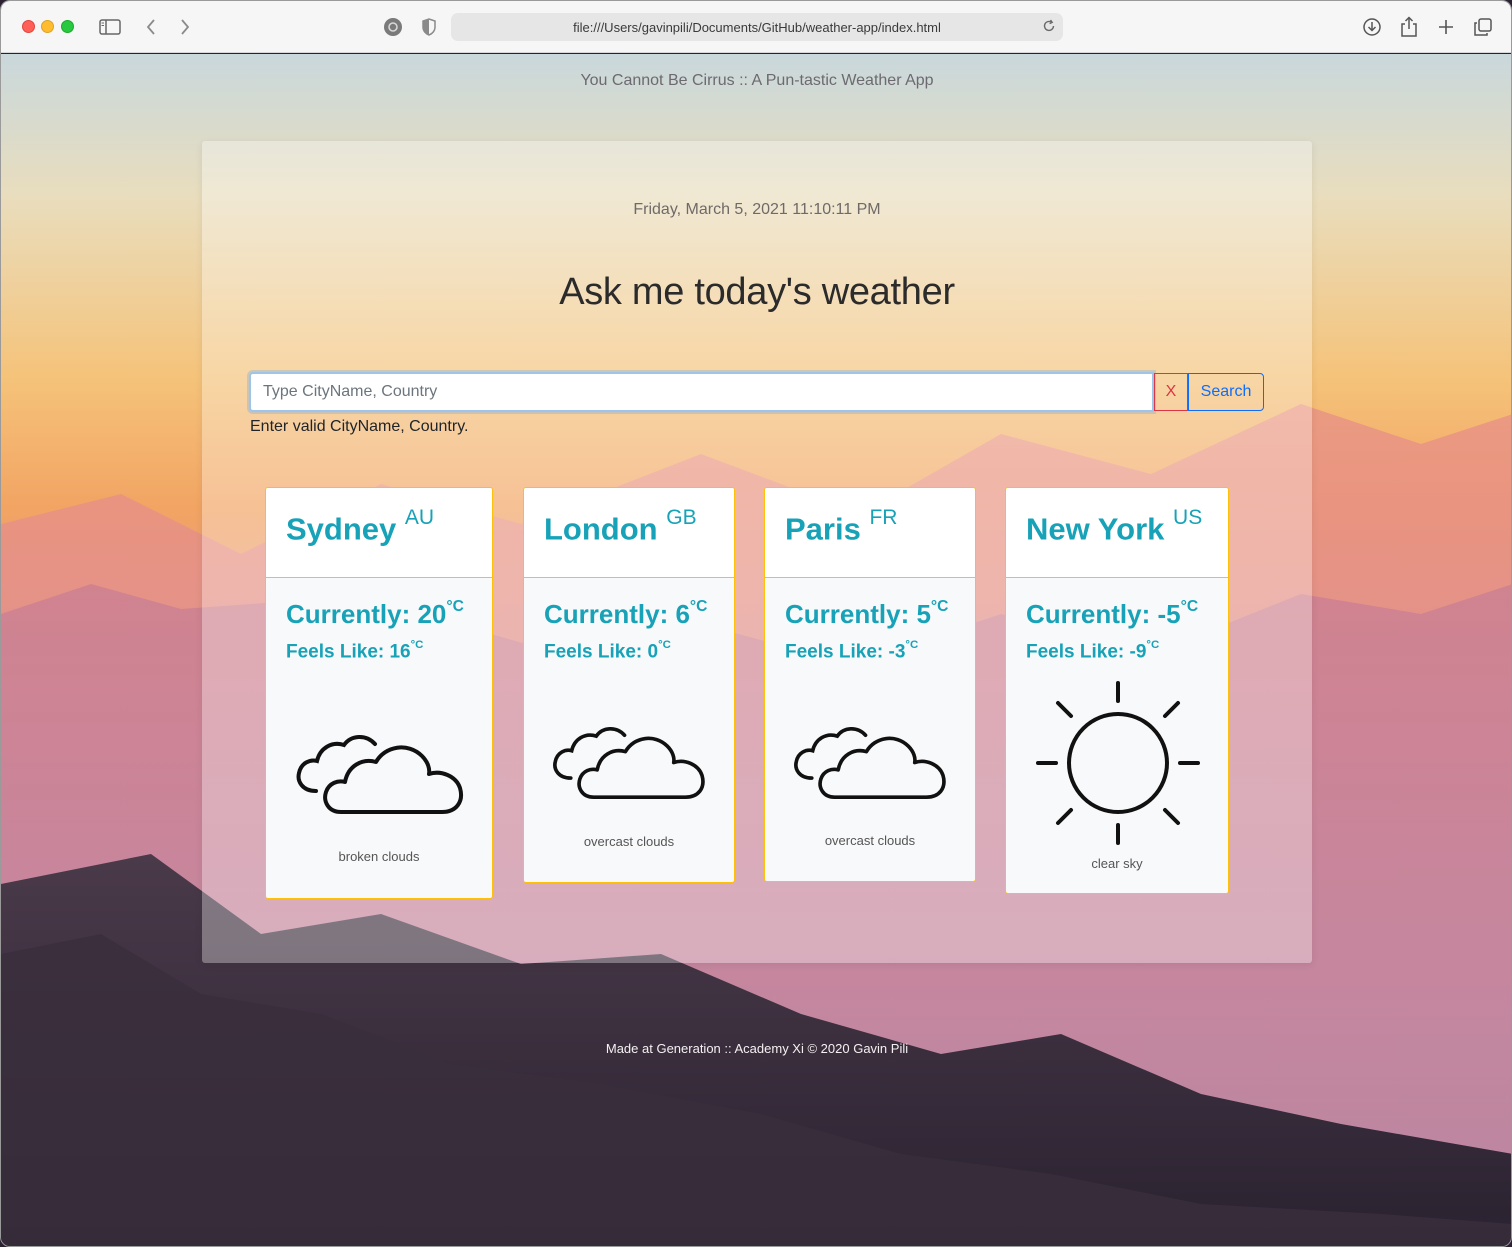 The image size is (1512, 1247). What do you see at coordinates (110, 27) in the screenshot?
I see `sidebar-toggle-icon` at bounding box center [110, 27].